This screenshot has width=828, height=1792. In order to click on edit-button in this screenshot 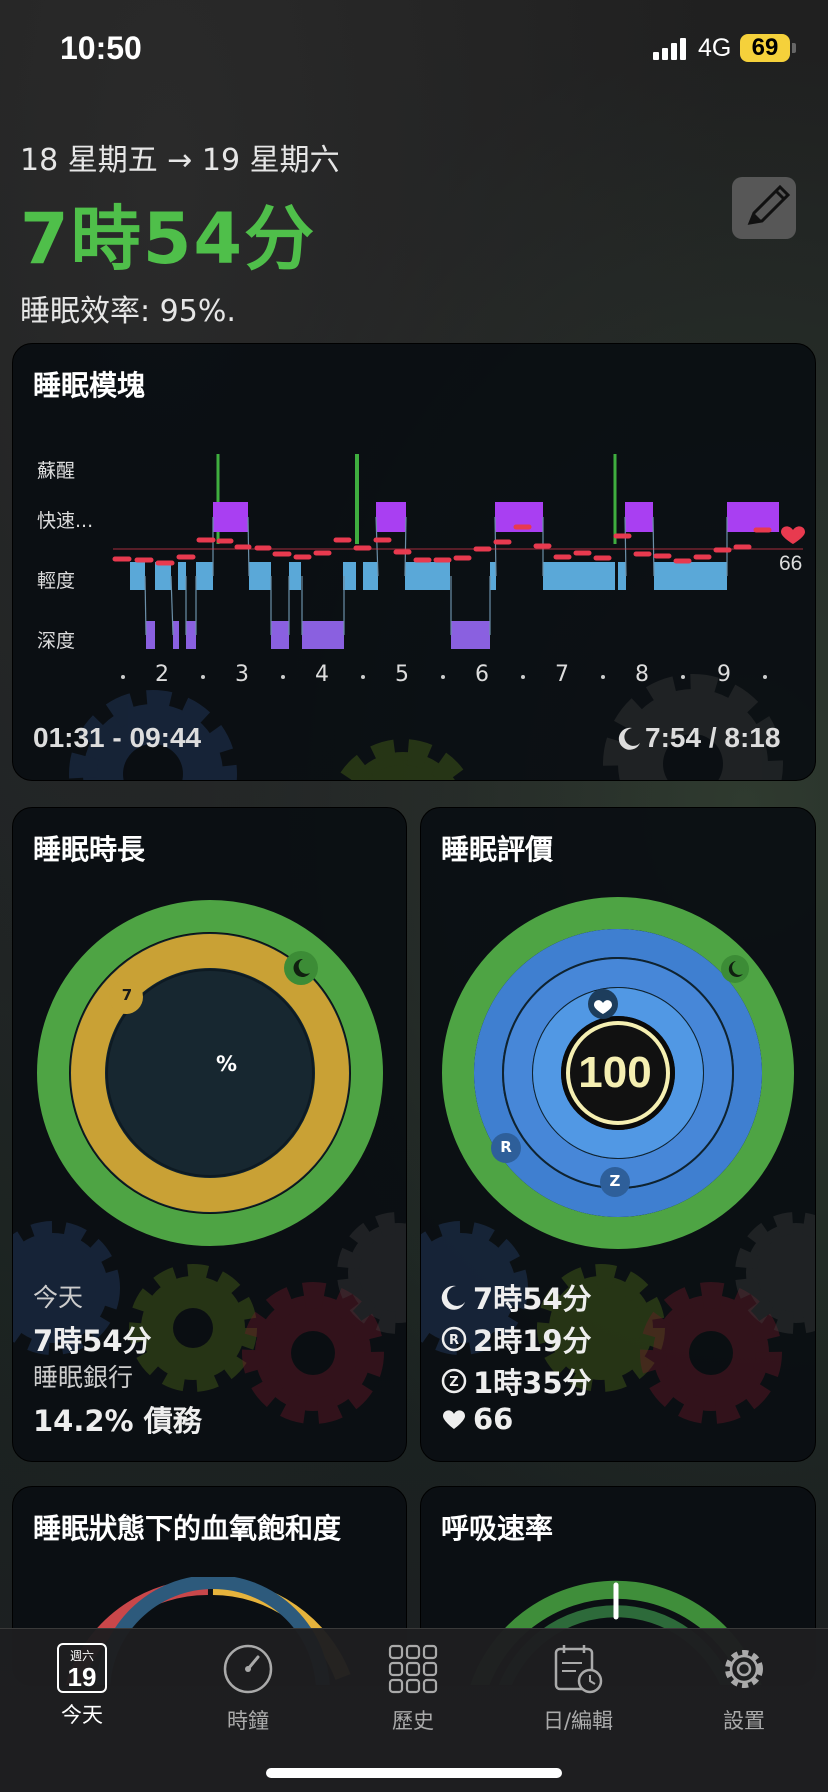, I will do `click(764, 208)`.